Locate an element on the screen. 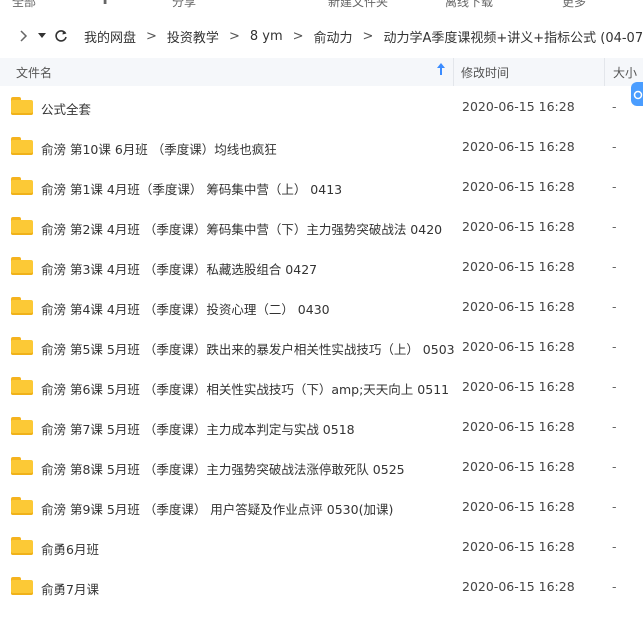 This screenshot has height=636, width=643. file-name: 俞滂 第7课 5月班 （季度课）主力成本判定与实战 0518 is located at coordinates (198, 428).